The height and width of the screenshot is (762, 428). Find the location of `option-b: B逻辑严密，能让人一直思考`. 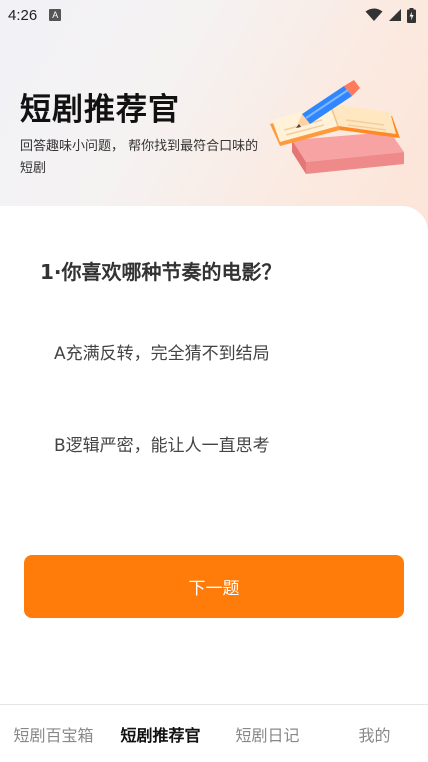

option-b: B逻辑严密，能让人一直思考 is located at coordinates (162, 443).